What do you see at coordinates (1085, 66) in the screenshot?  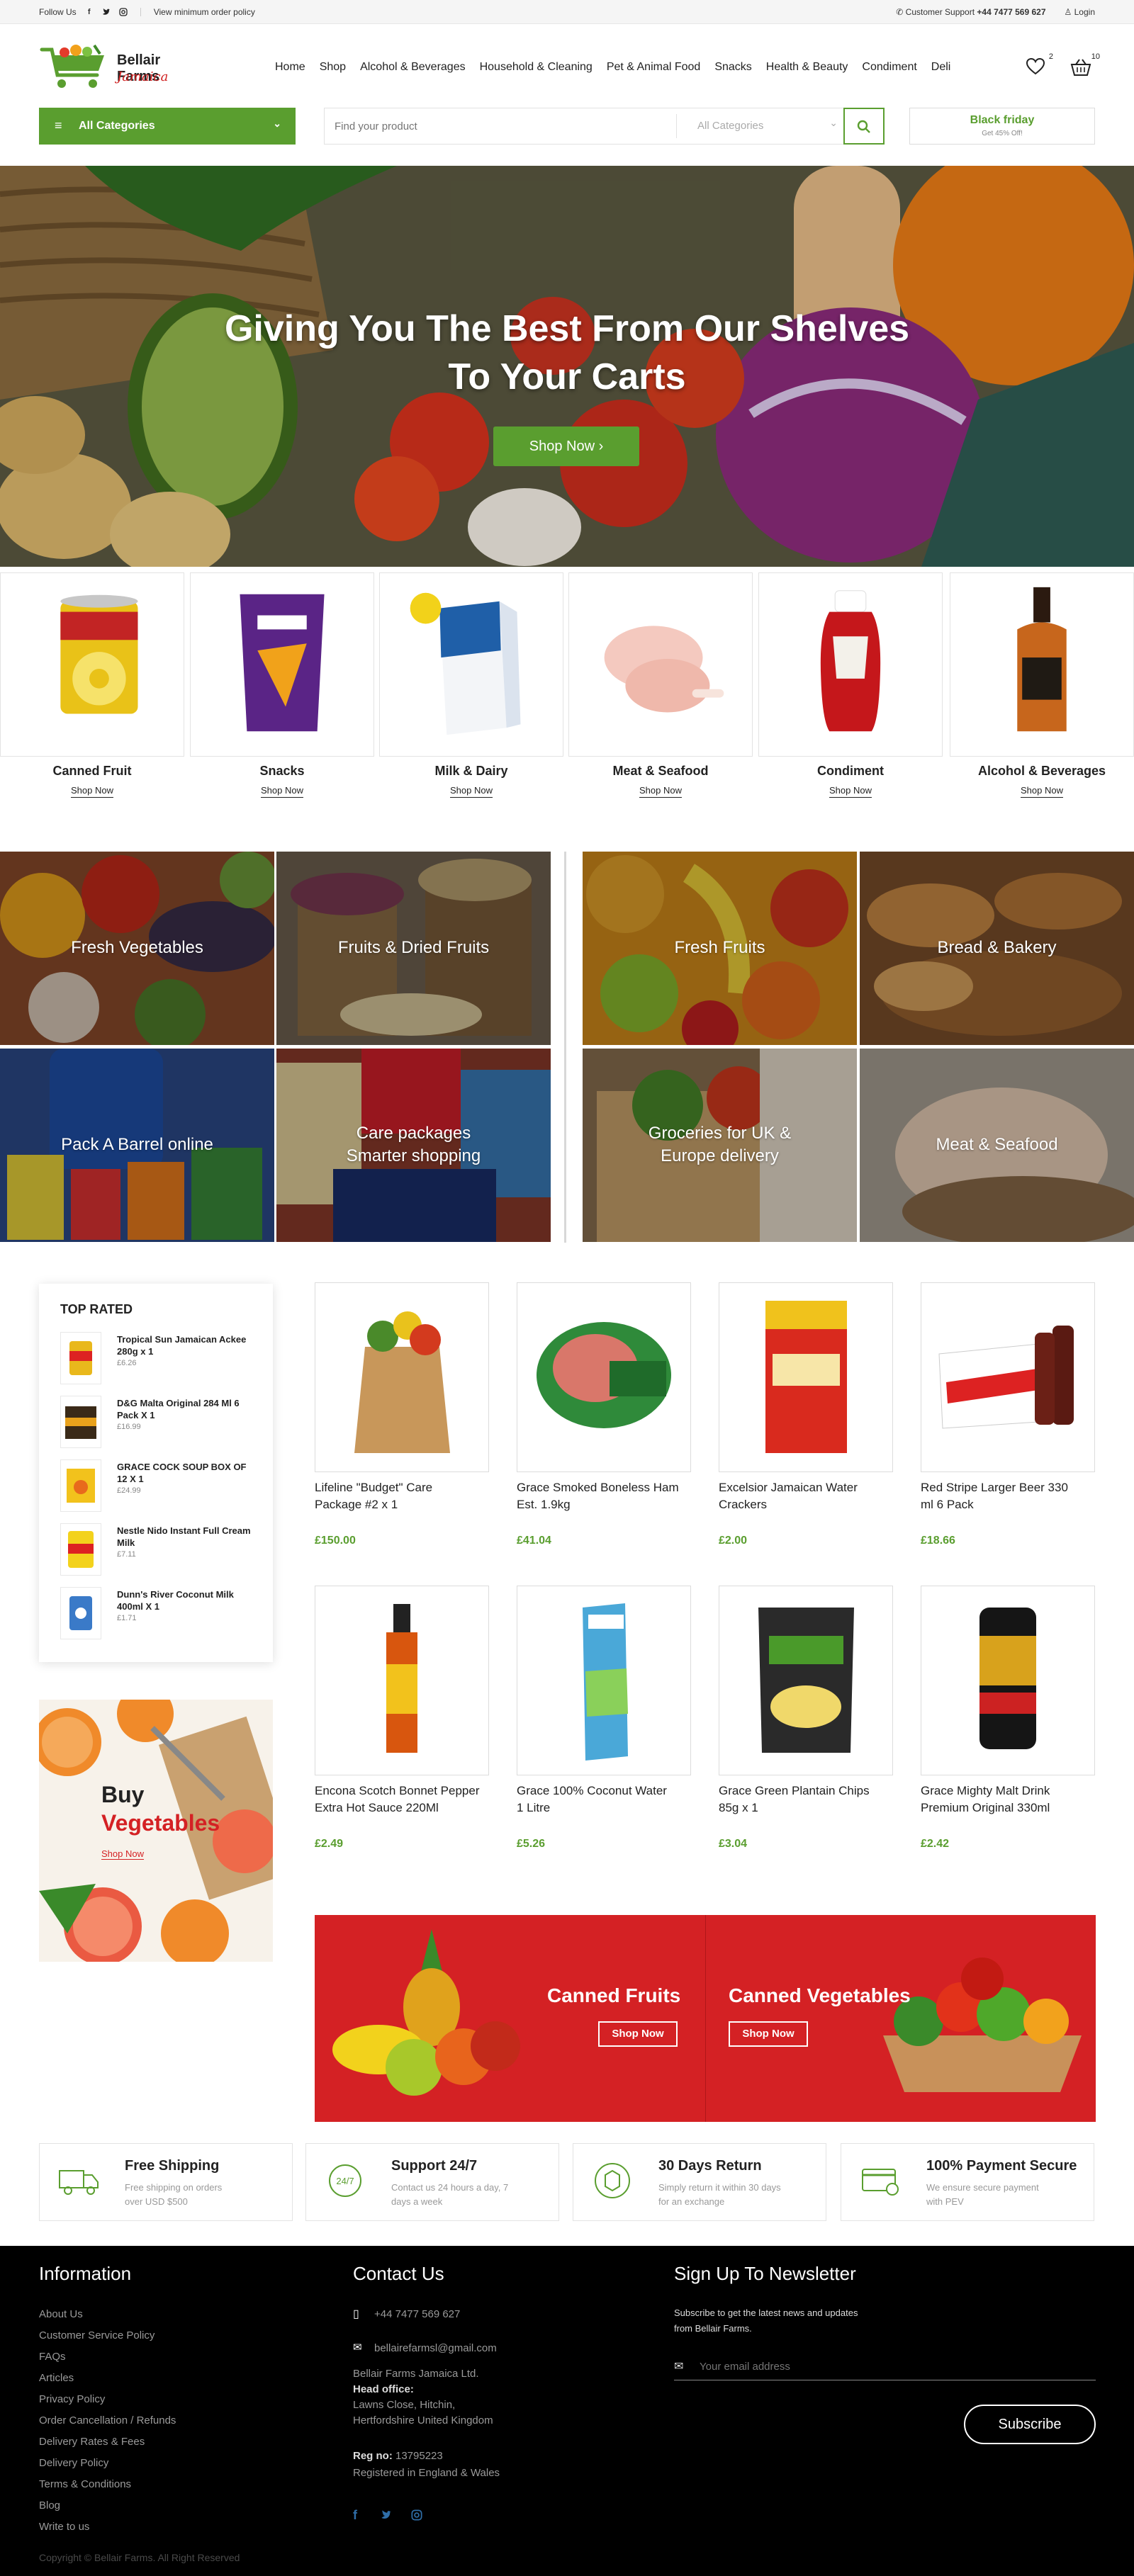 I see `cart-button: 10` at bounding box center [1085, 66].